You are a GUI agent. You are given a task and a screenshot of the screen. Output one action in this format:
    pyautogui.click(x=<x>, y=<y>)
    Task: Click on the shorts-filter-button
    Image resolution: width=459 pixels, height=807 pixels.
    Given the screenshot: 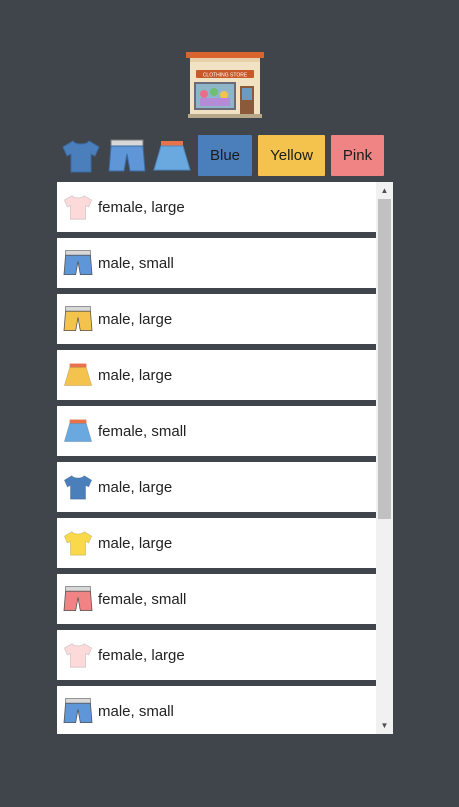 What is the action you would take?
    pyautogui.click(x=127, y=155)
    